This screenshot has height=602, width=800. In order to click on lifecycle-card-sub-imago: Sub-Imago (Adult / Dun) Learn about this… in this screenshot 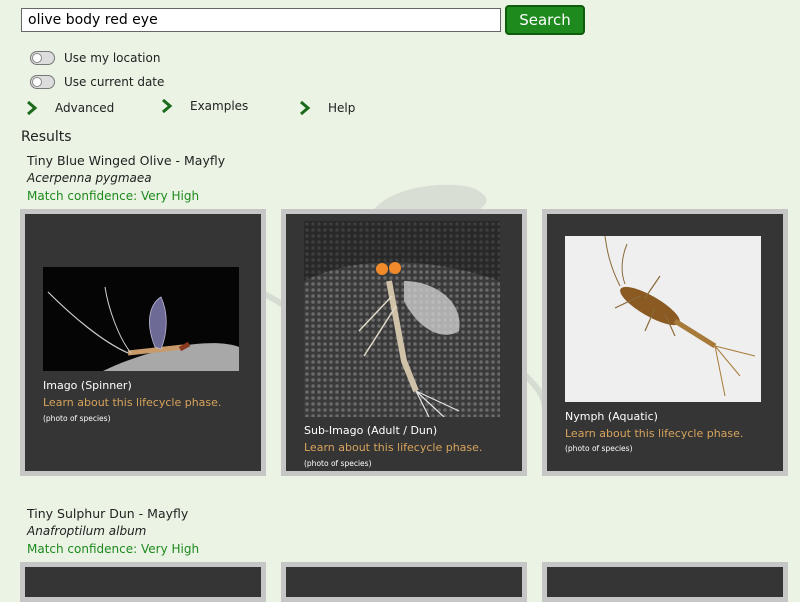, I will do `click(404, 342)`.